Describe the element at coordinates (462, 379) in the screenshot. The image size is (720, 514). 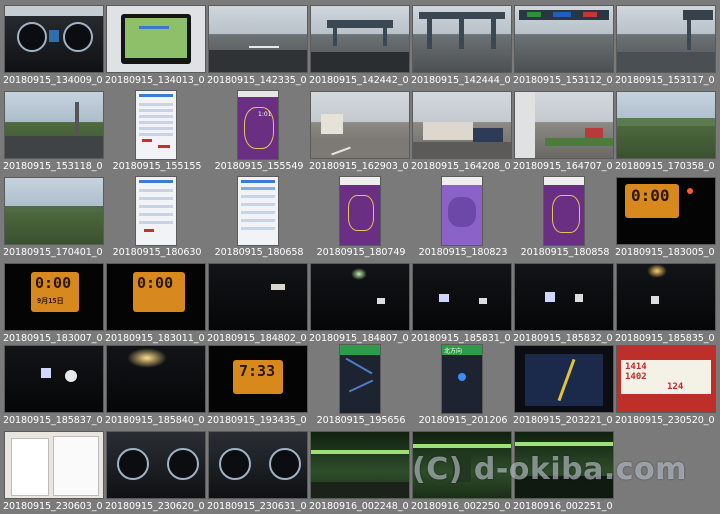
I see `screenshot-thumbnail: 北方向` at that location.